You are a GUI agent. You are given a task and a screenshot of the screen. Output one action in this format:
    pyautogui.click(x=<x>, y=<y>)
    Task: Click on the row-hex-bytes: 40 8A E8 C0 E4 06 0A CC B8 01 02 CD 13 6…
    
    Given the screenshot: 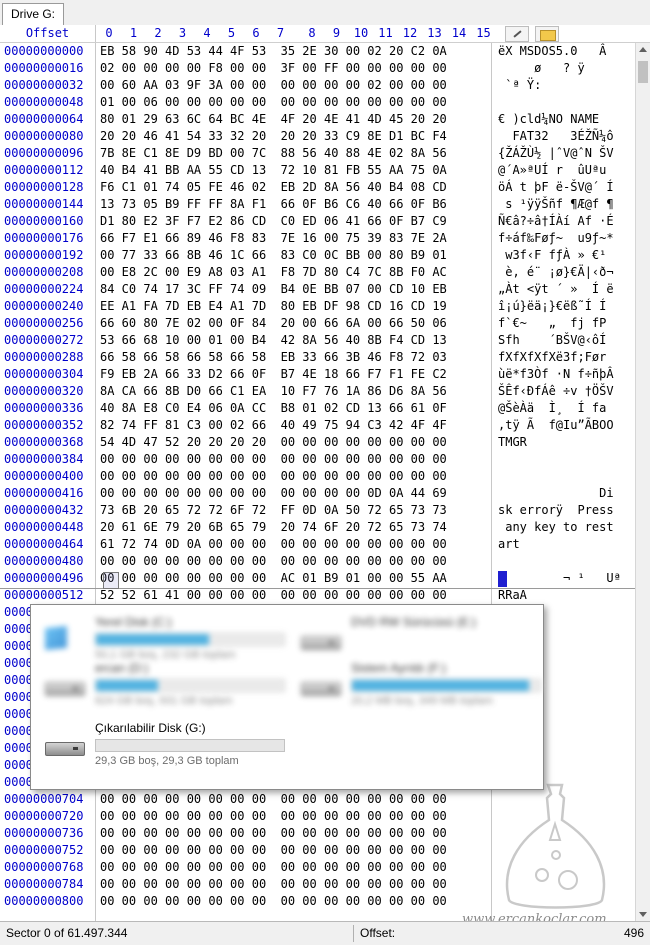 What is the action you would take?
    pyautogui.click(x=273, y=408)
    